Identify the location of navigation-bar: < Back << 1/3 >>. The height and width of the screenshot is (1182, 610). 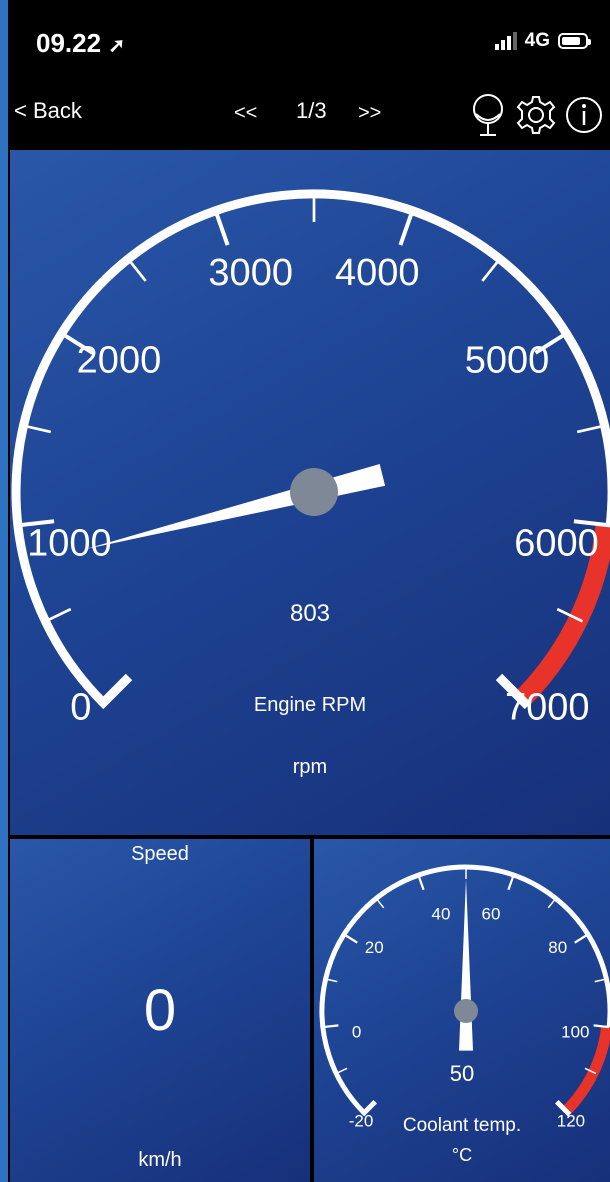
(309, 116).